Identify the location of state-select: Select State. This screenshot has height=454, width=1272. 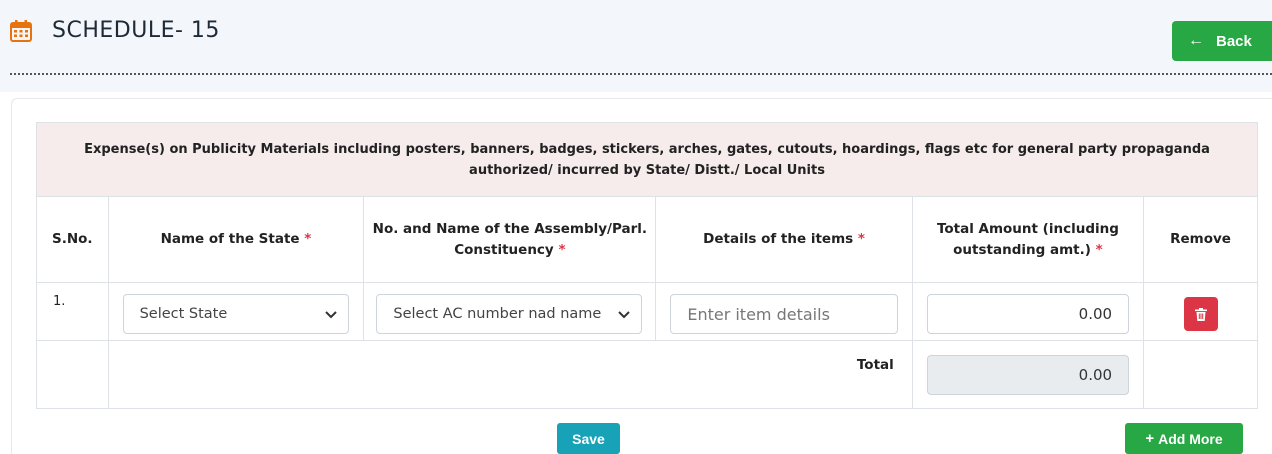
(236, 314).